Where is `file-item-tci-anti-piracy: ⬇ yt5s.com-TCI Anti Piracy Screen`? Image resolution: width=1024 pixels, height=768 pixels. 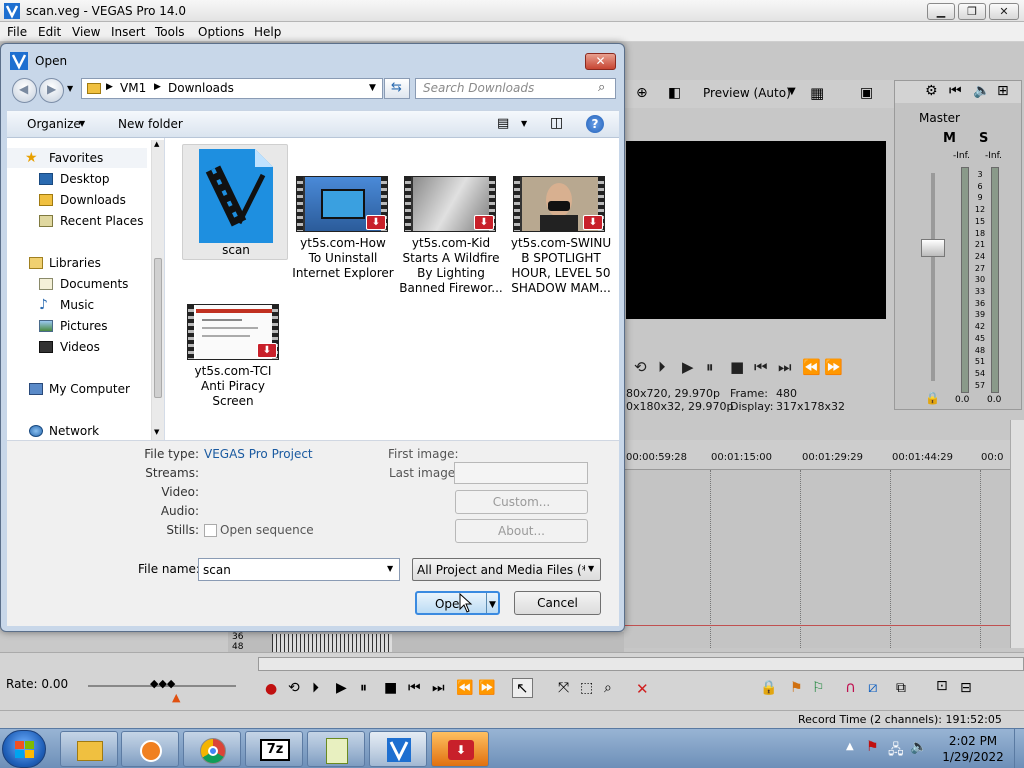 file-item-tci-anti-piracy: ⬇ yt5s.com-TCI Anti Piracy Screen is located at coordinates (233, 358).